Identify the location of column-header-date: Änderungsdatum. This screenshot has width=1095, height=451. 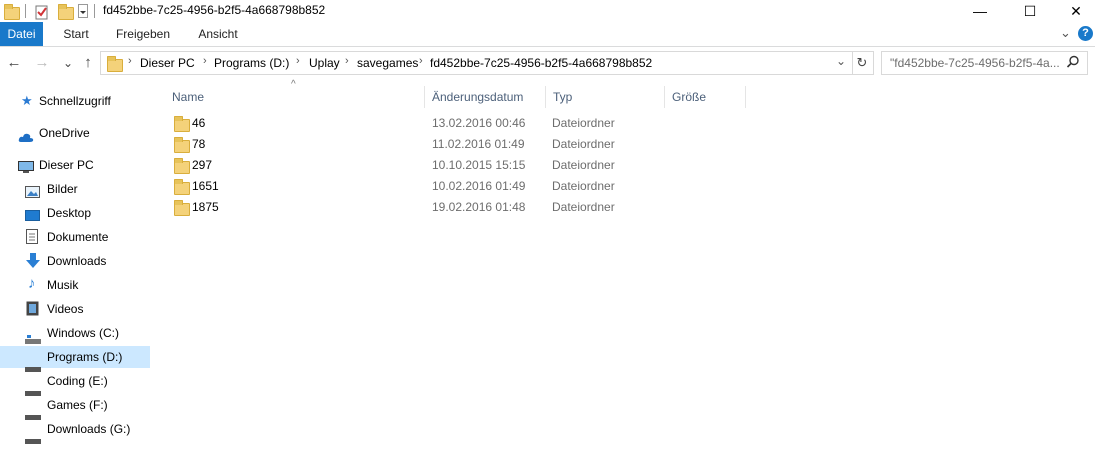
(487, 97).